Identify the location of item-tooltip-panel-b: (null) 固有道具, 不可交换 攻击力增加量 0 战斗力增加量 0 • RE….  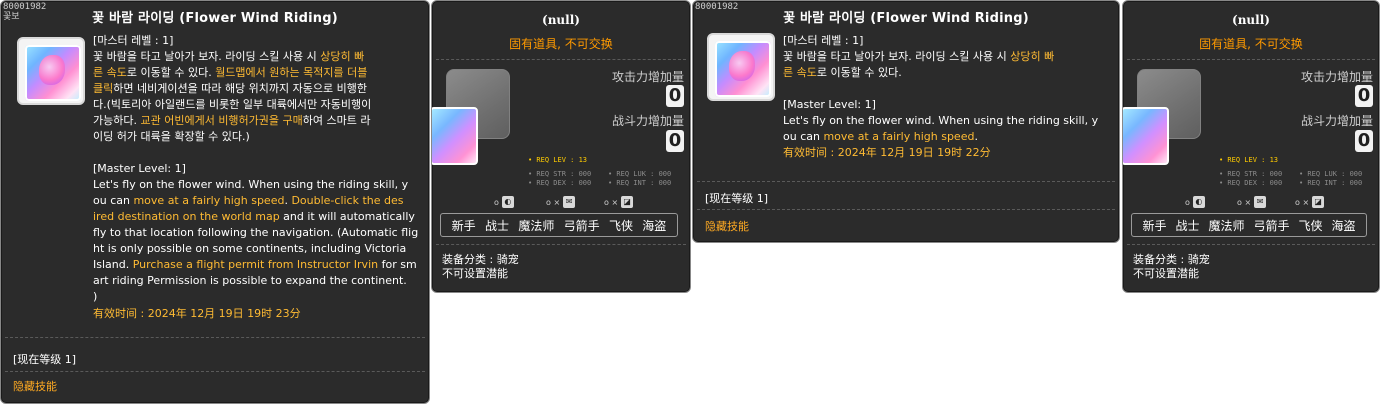
(1251, 146).